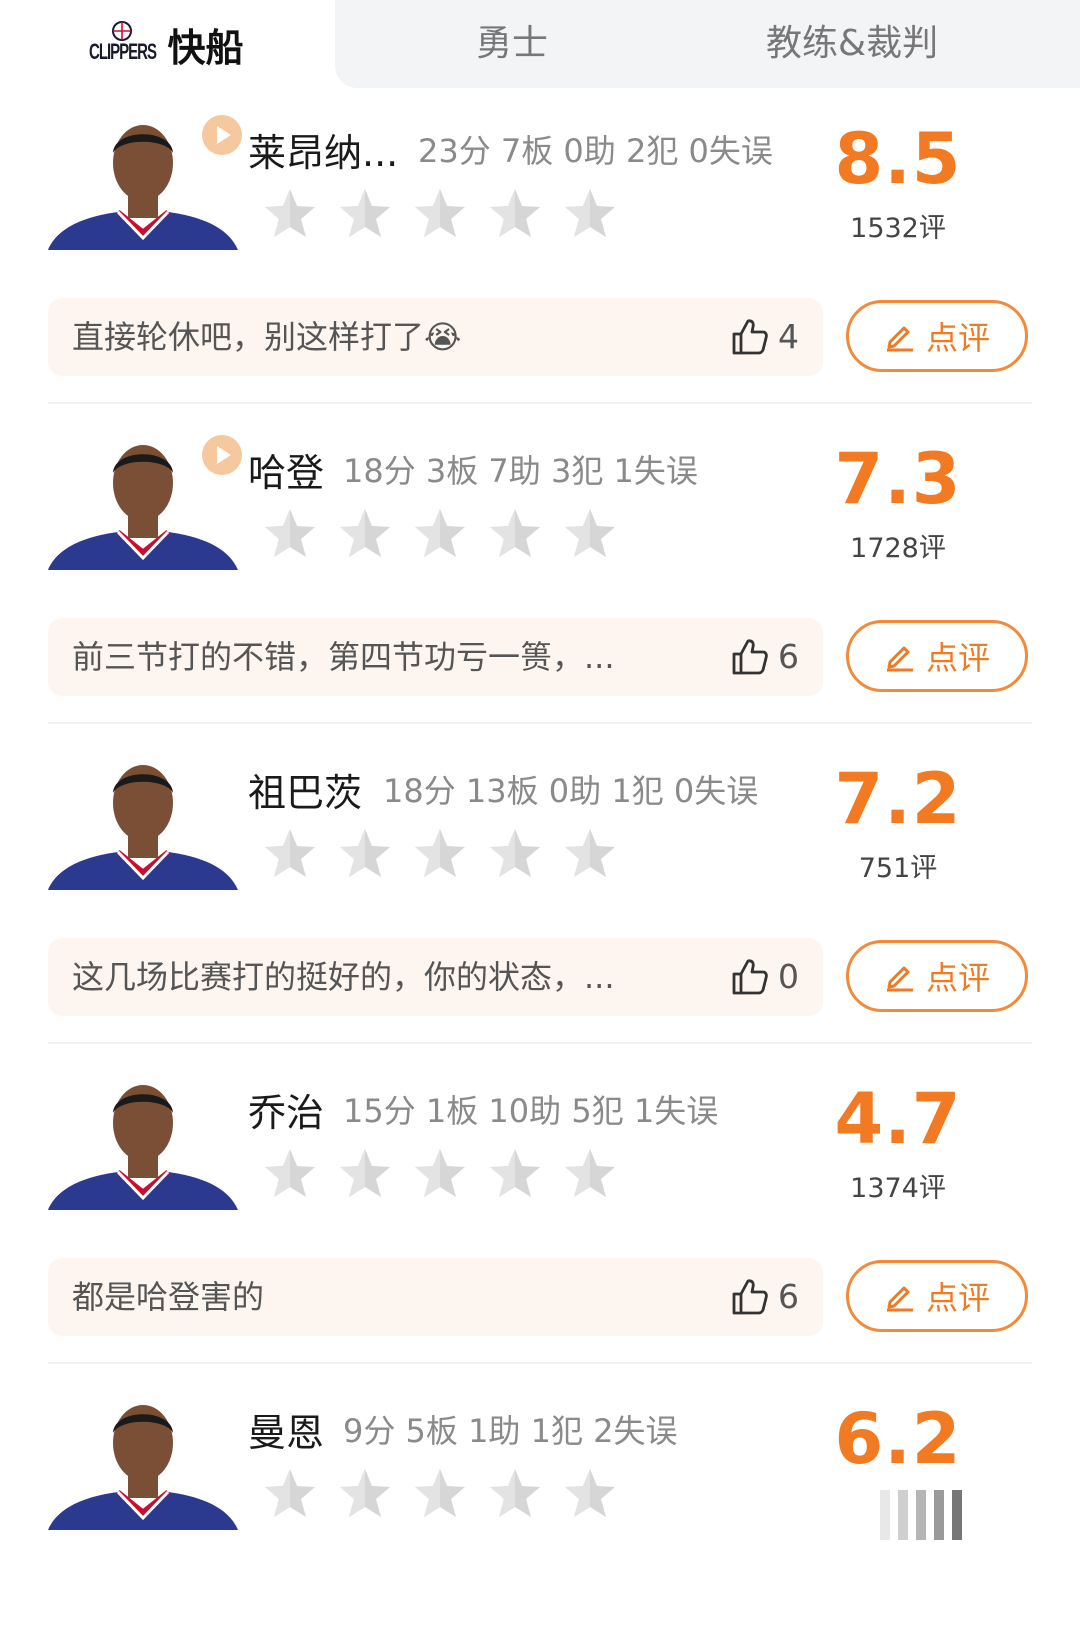 This screenshot has height=1652, width=1080. I want to click on tab-warriors: 勇士, so click(512, 44).